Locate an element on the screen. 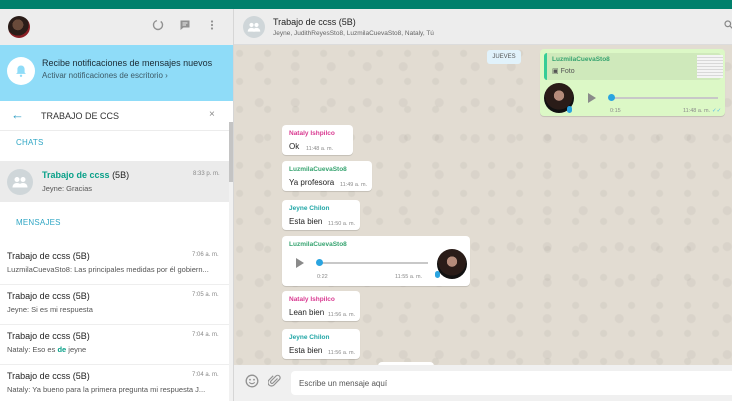 The height and width of the screenshot is (401, 732). message-result-preview: Jeyne: Si es mi respuesta is located at coordinates (50, 309).